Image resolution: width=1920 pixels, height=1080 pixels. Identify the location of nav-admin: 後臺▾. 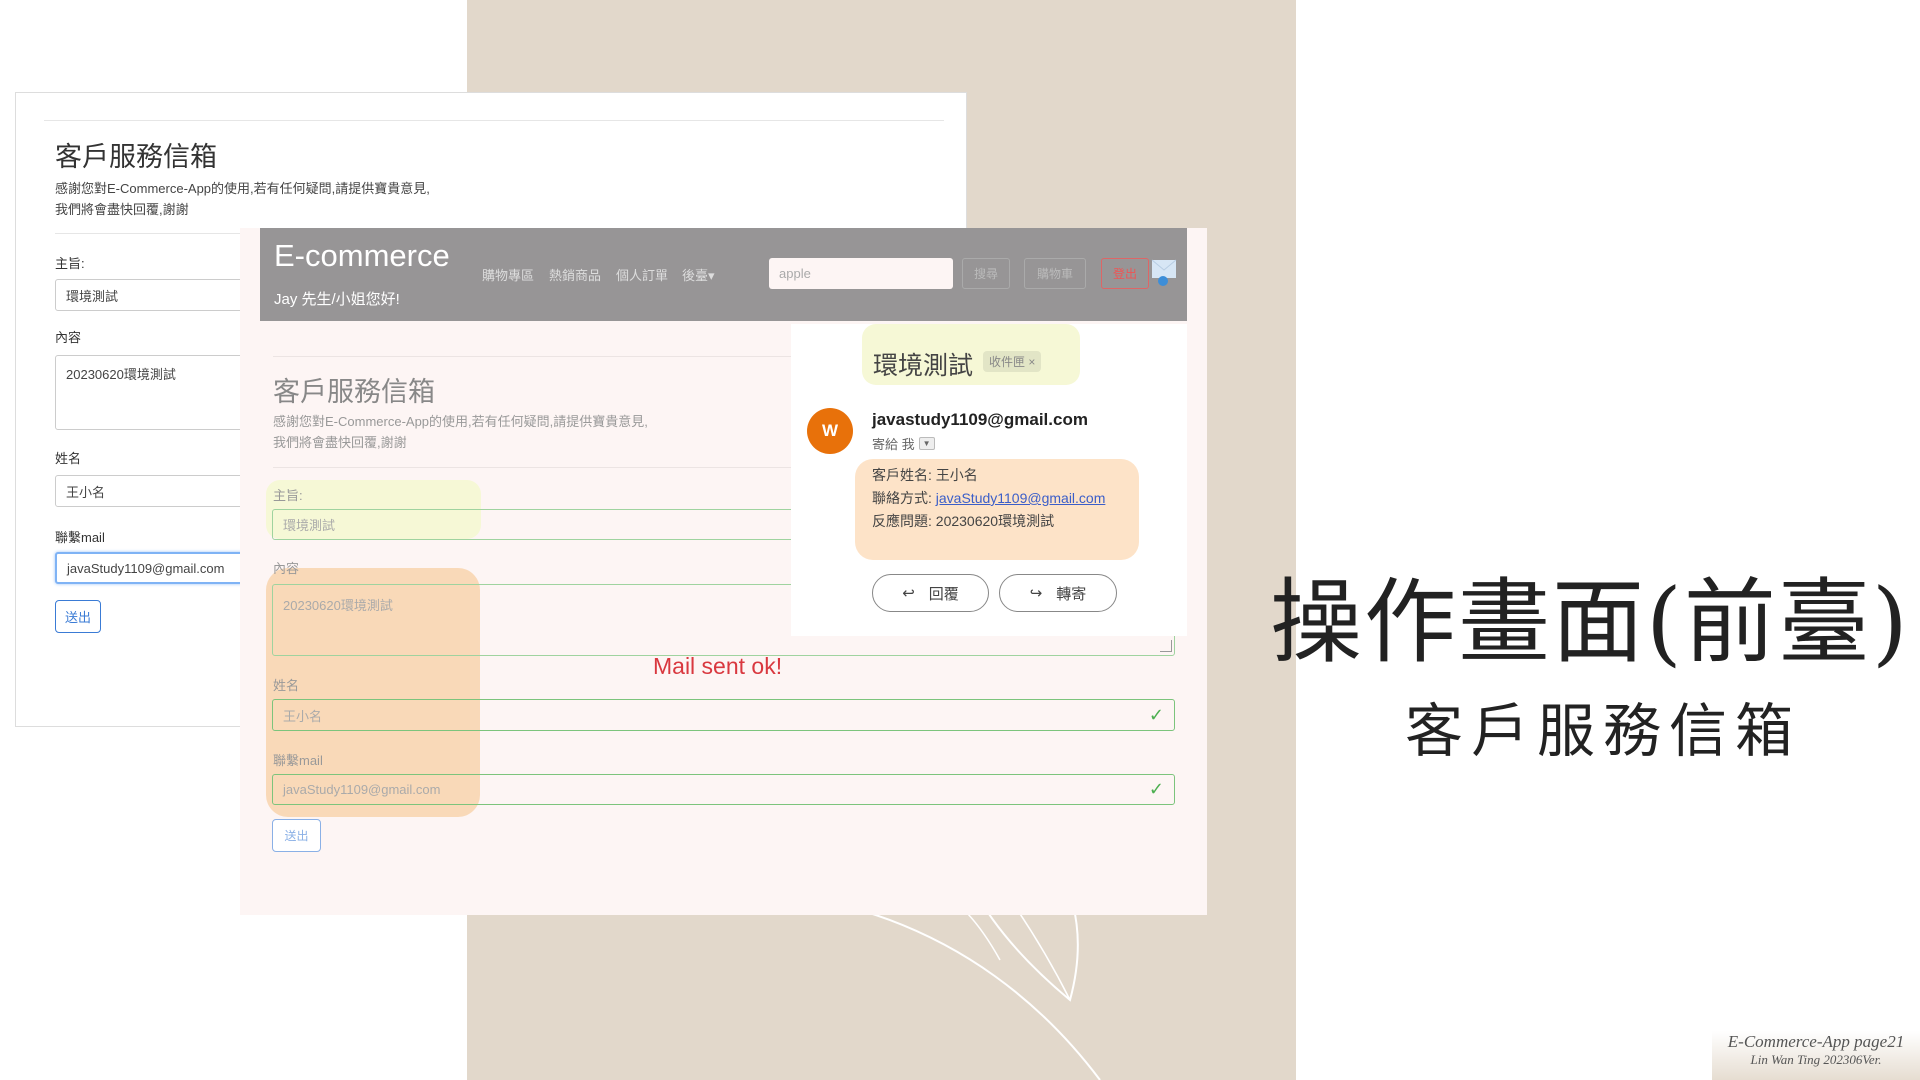
(698, 274).